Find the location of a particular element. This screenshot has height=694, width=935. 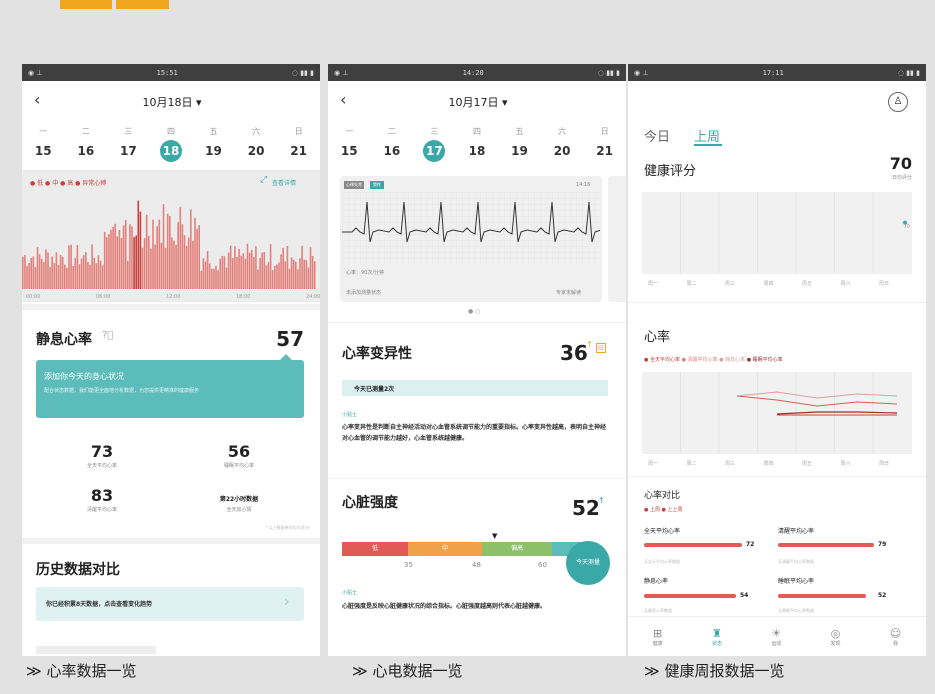

tab-today: 今日 is located at coordinates (657, 135).